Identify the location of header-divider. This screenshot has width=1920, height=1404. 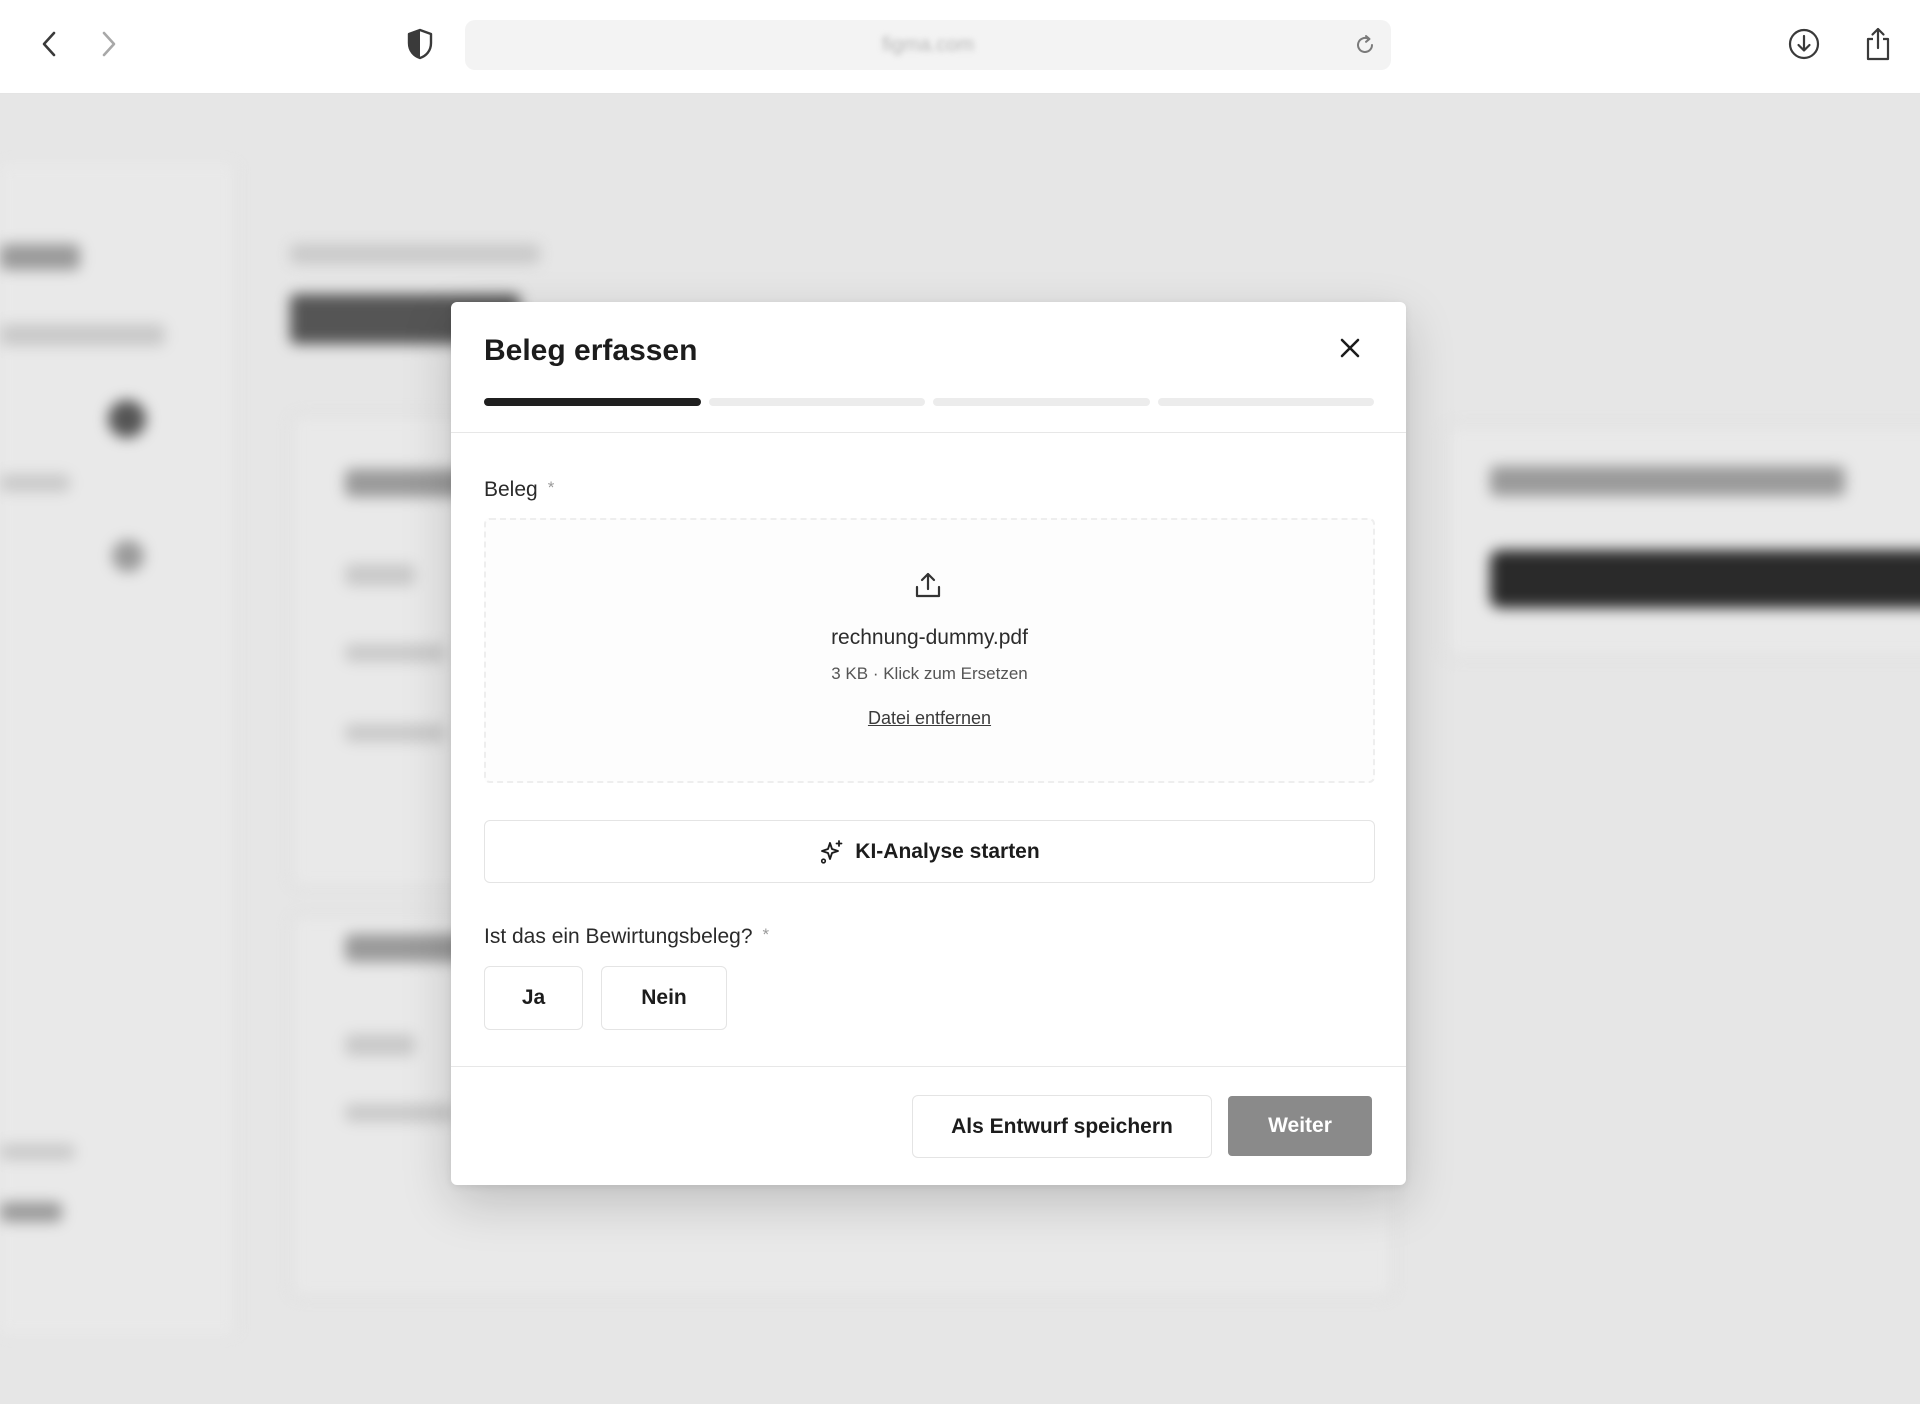
(928, 432).